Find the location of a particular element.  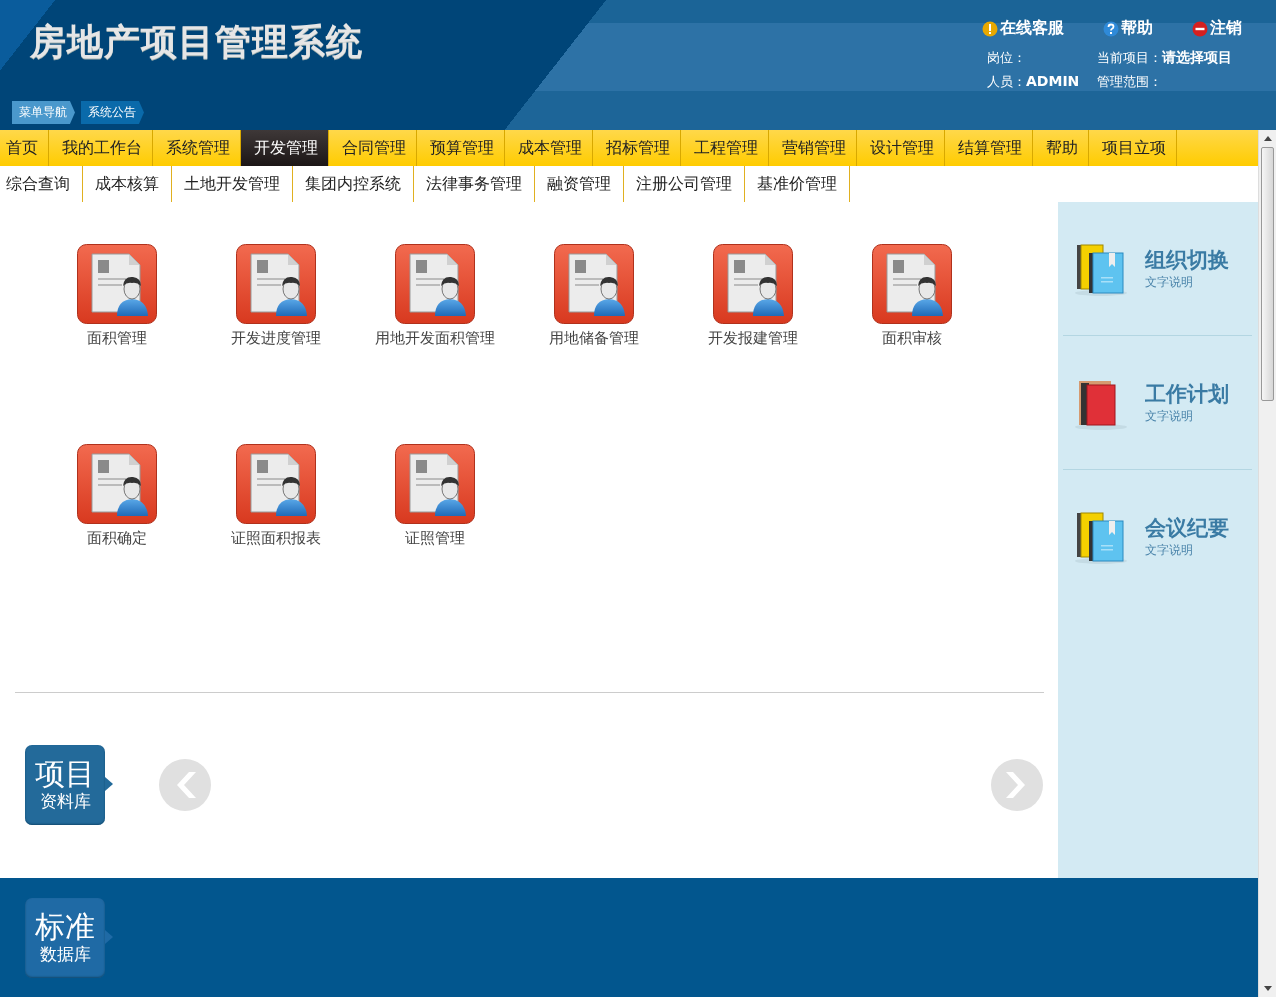

nav-tab: 开发管理 is located at coordinates (285, 148).